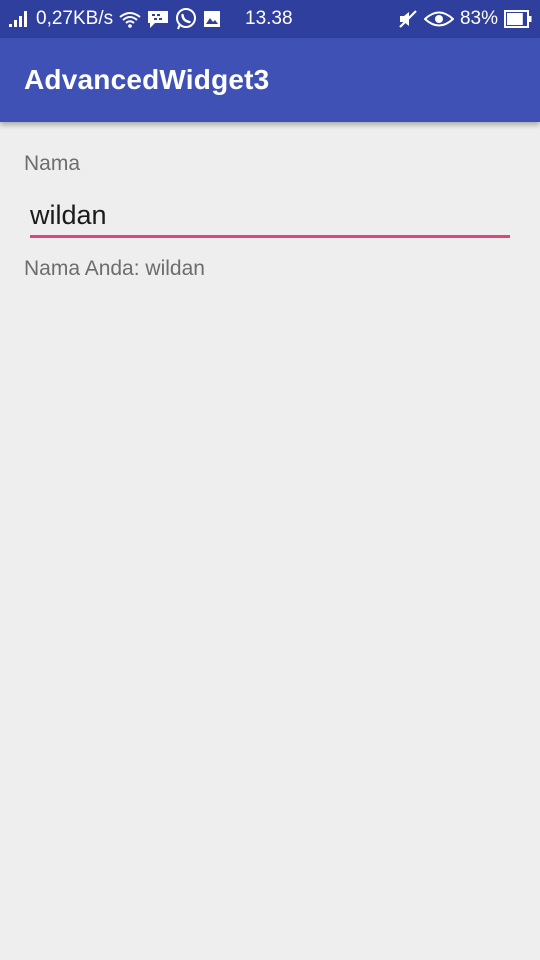  Describe the element at coordinates (478, 18) in the screenshot. I see `battery-percent: 83%` at that location.